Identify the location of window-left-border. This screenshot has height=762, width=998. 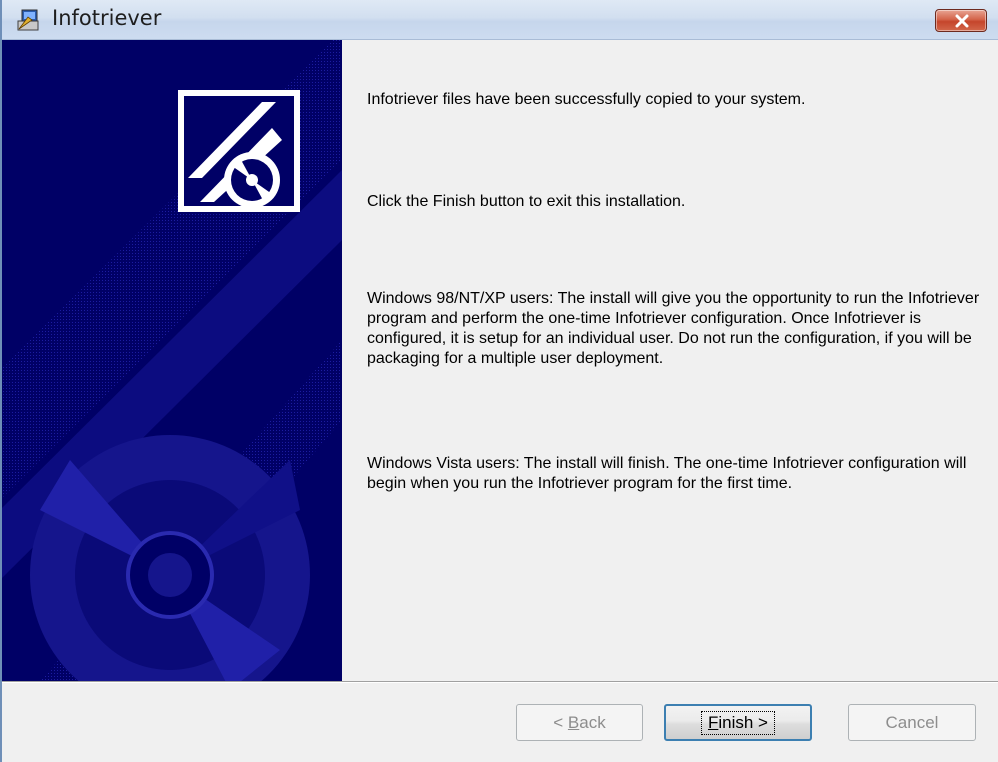
(1, 381).